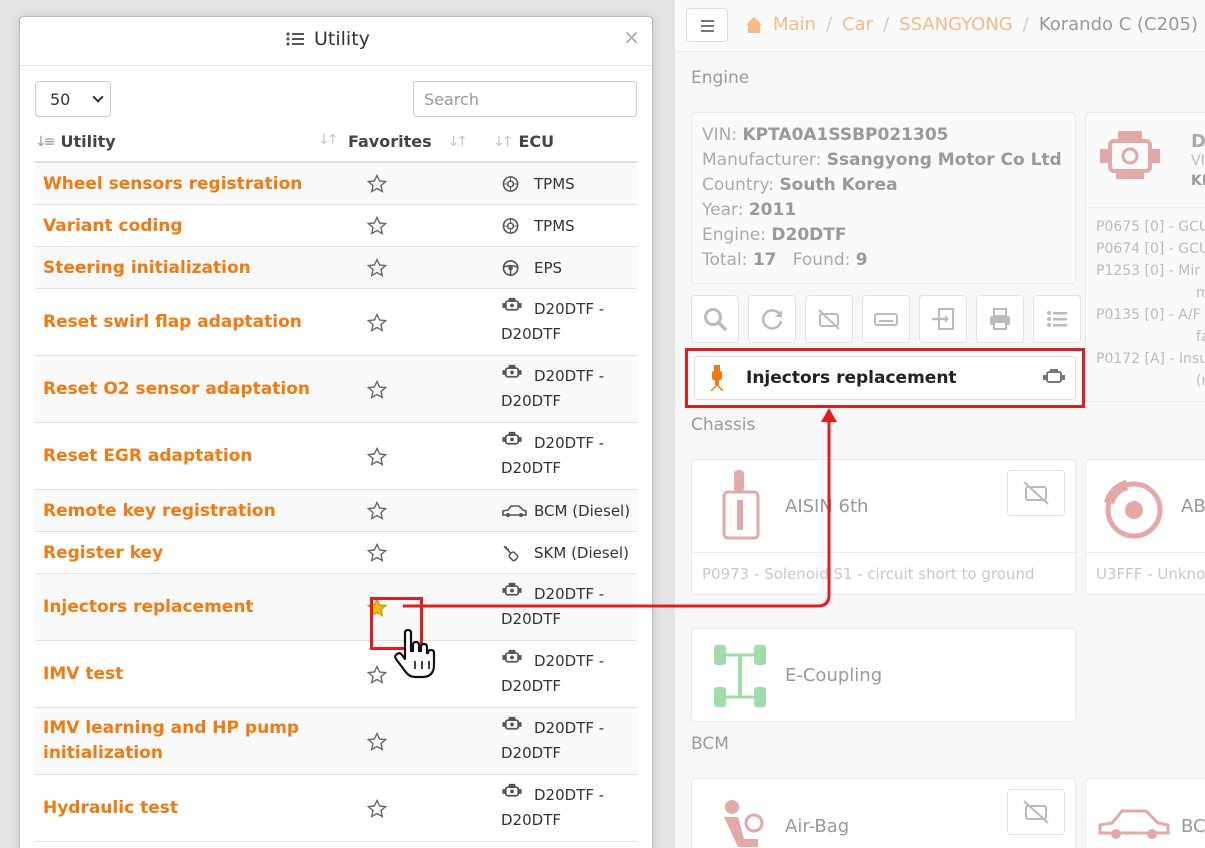  I want to click on sort-icon: ↓≡, so click(45, 141).